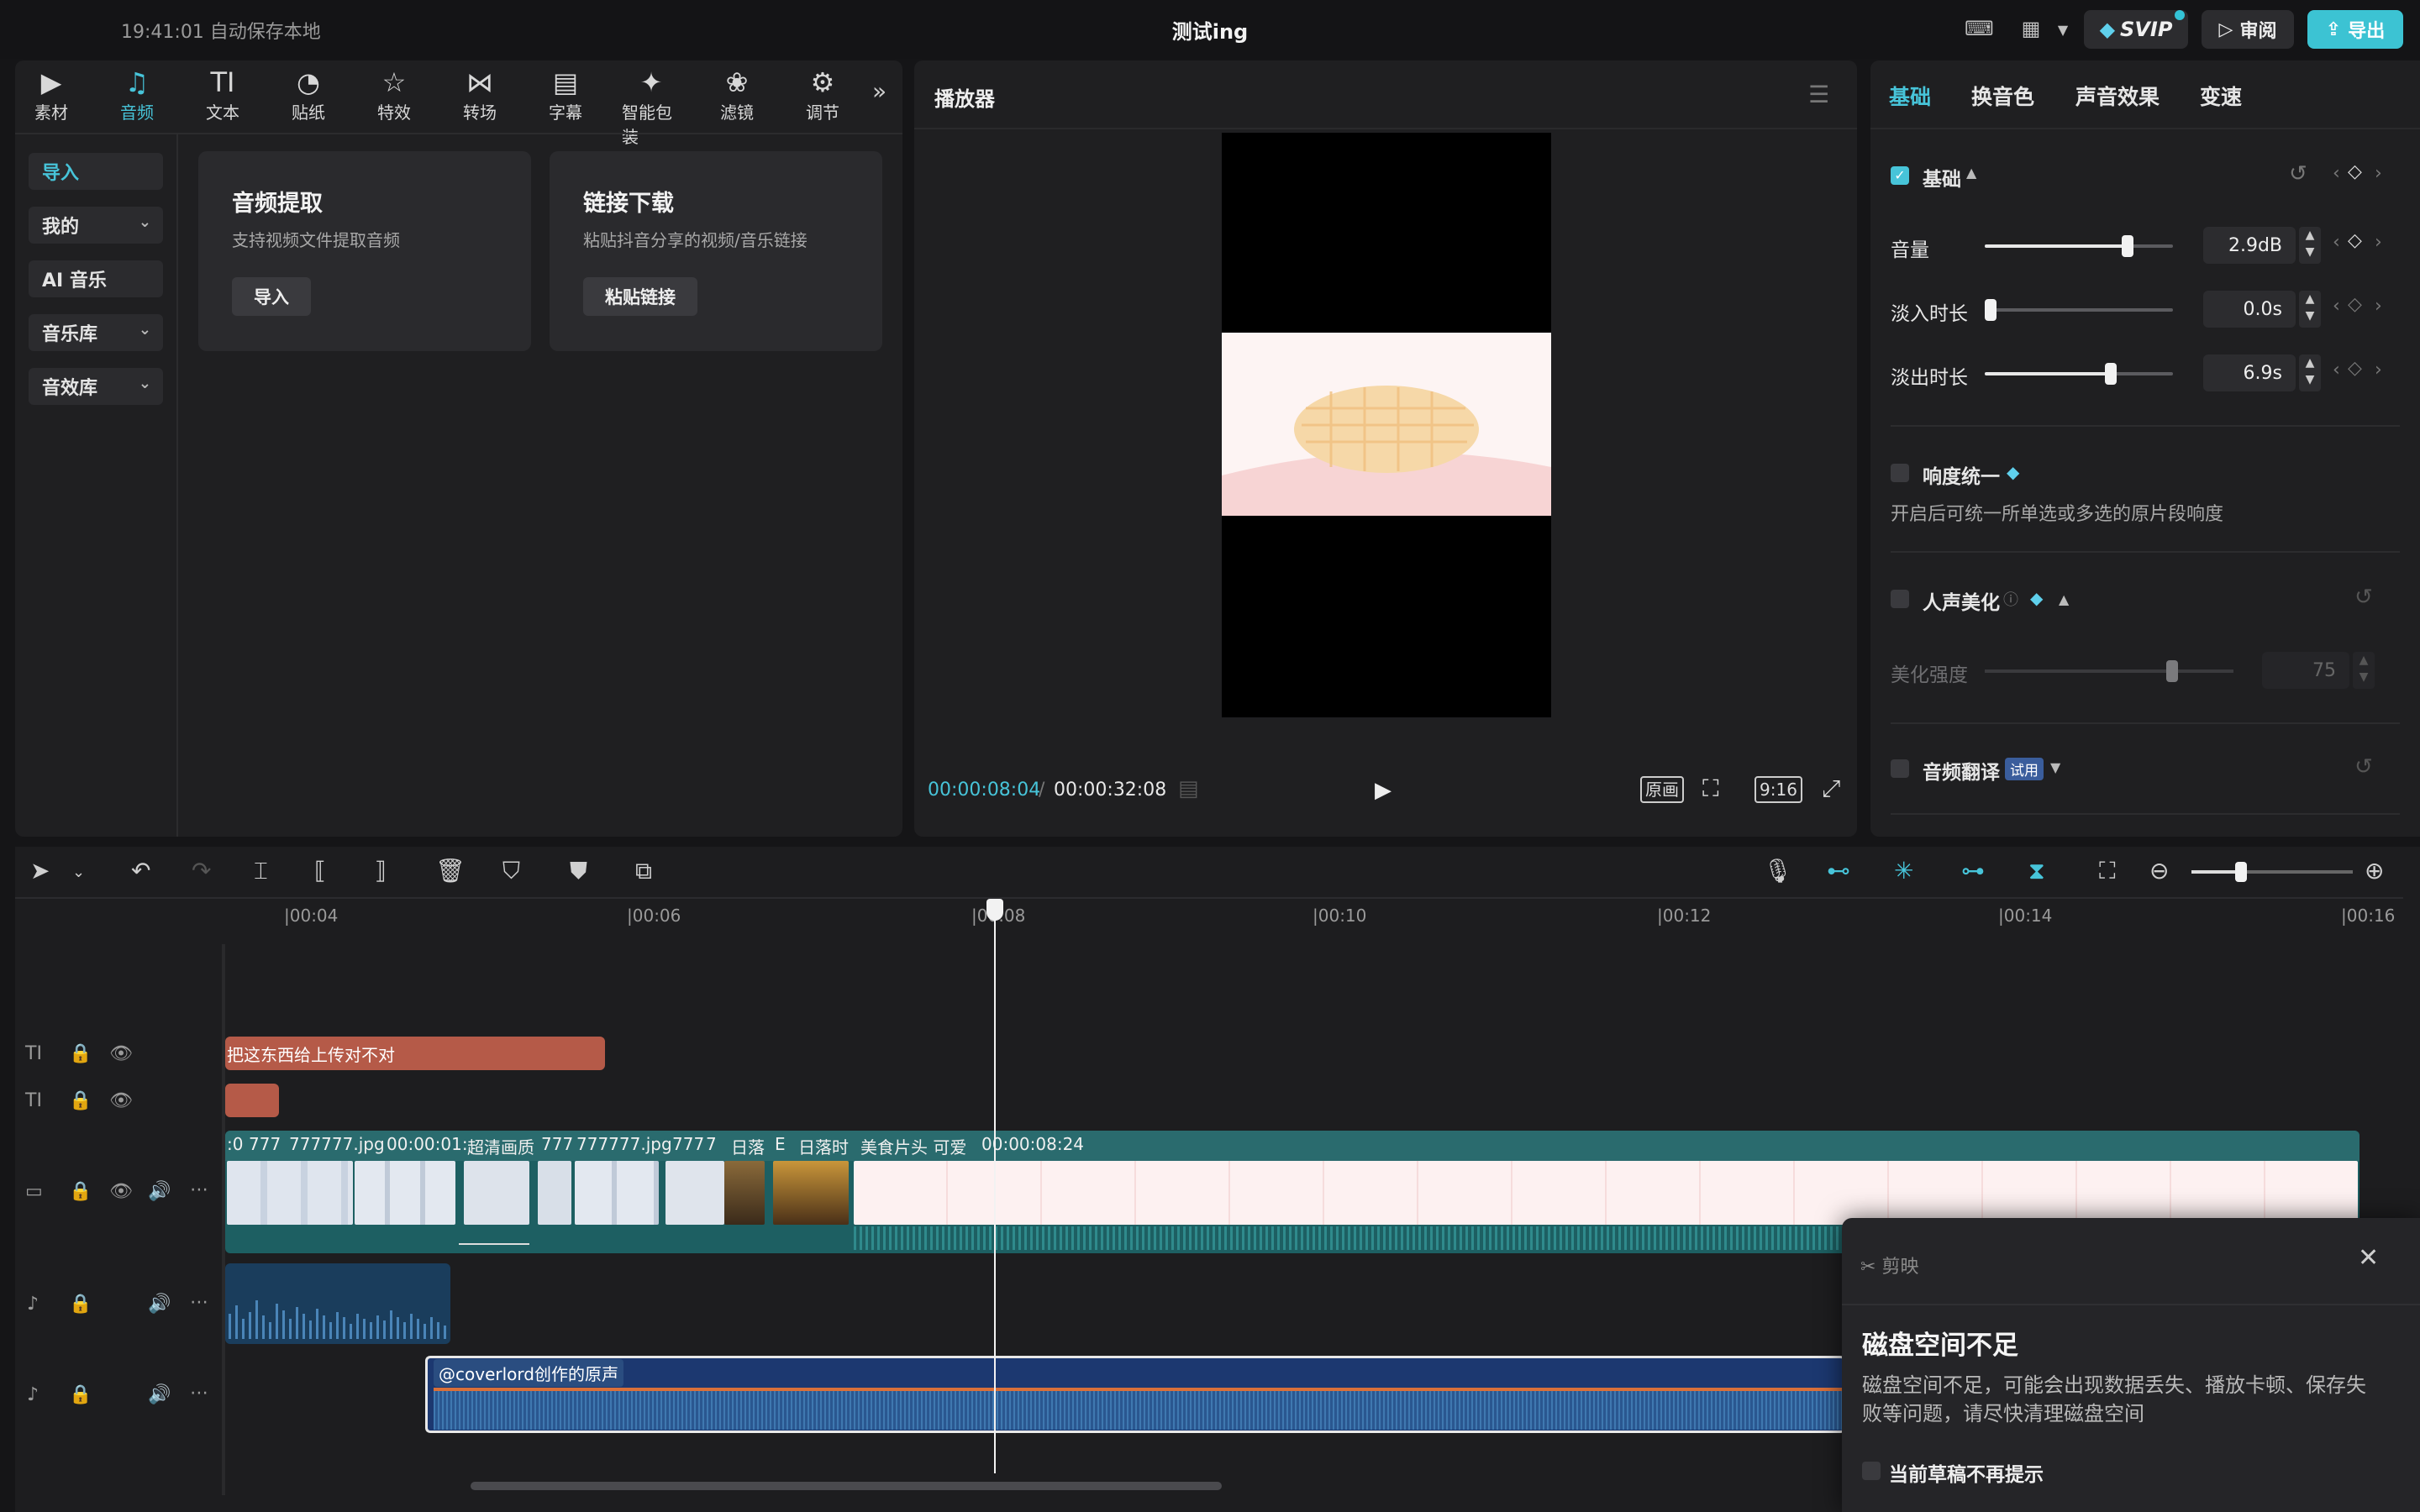  Describe the element at coordinates (1188, 788) in the screenshot. I see `grid-icon: ▤` at that location.